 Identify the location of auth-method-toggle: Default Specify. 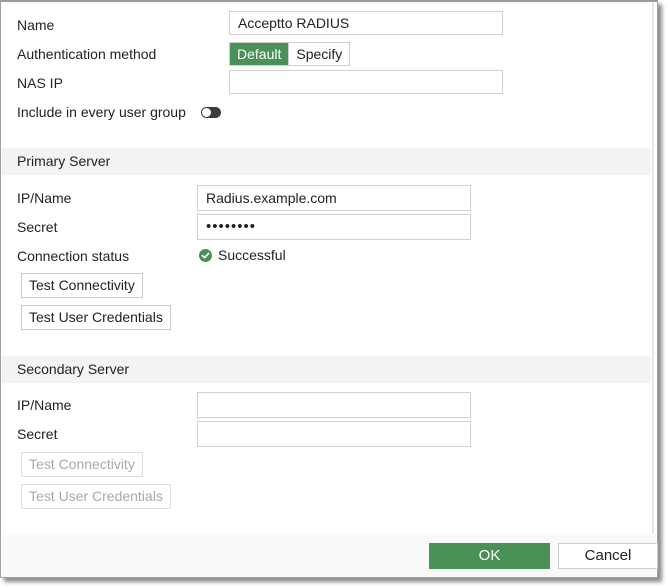
(290, 54).